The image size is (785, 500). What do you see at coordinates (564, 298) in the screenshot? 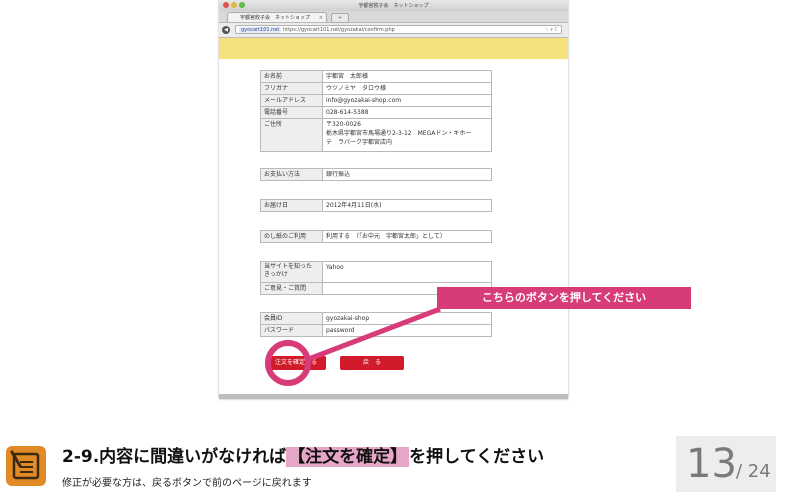
I see `callout-label: こちらのボタンを押してください` at bounding box center [564, 298].